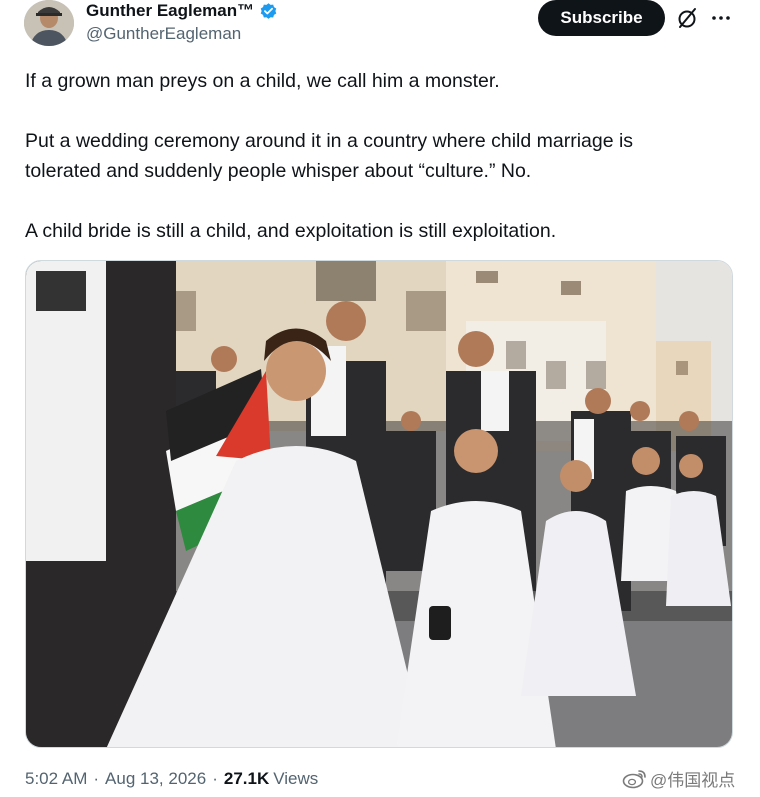  I want to click on tweet-meta: 5:02 AM · Aug 13, 2026 · 27.1K Views, so click(171, 779).